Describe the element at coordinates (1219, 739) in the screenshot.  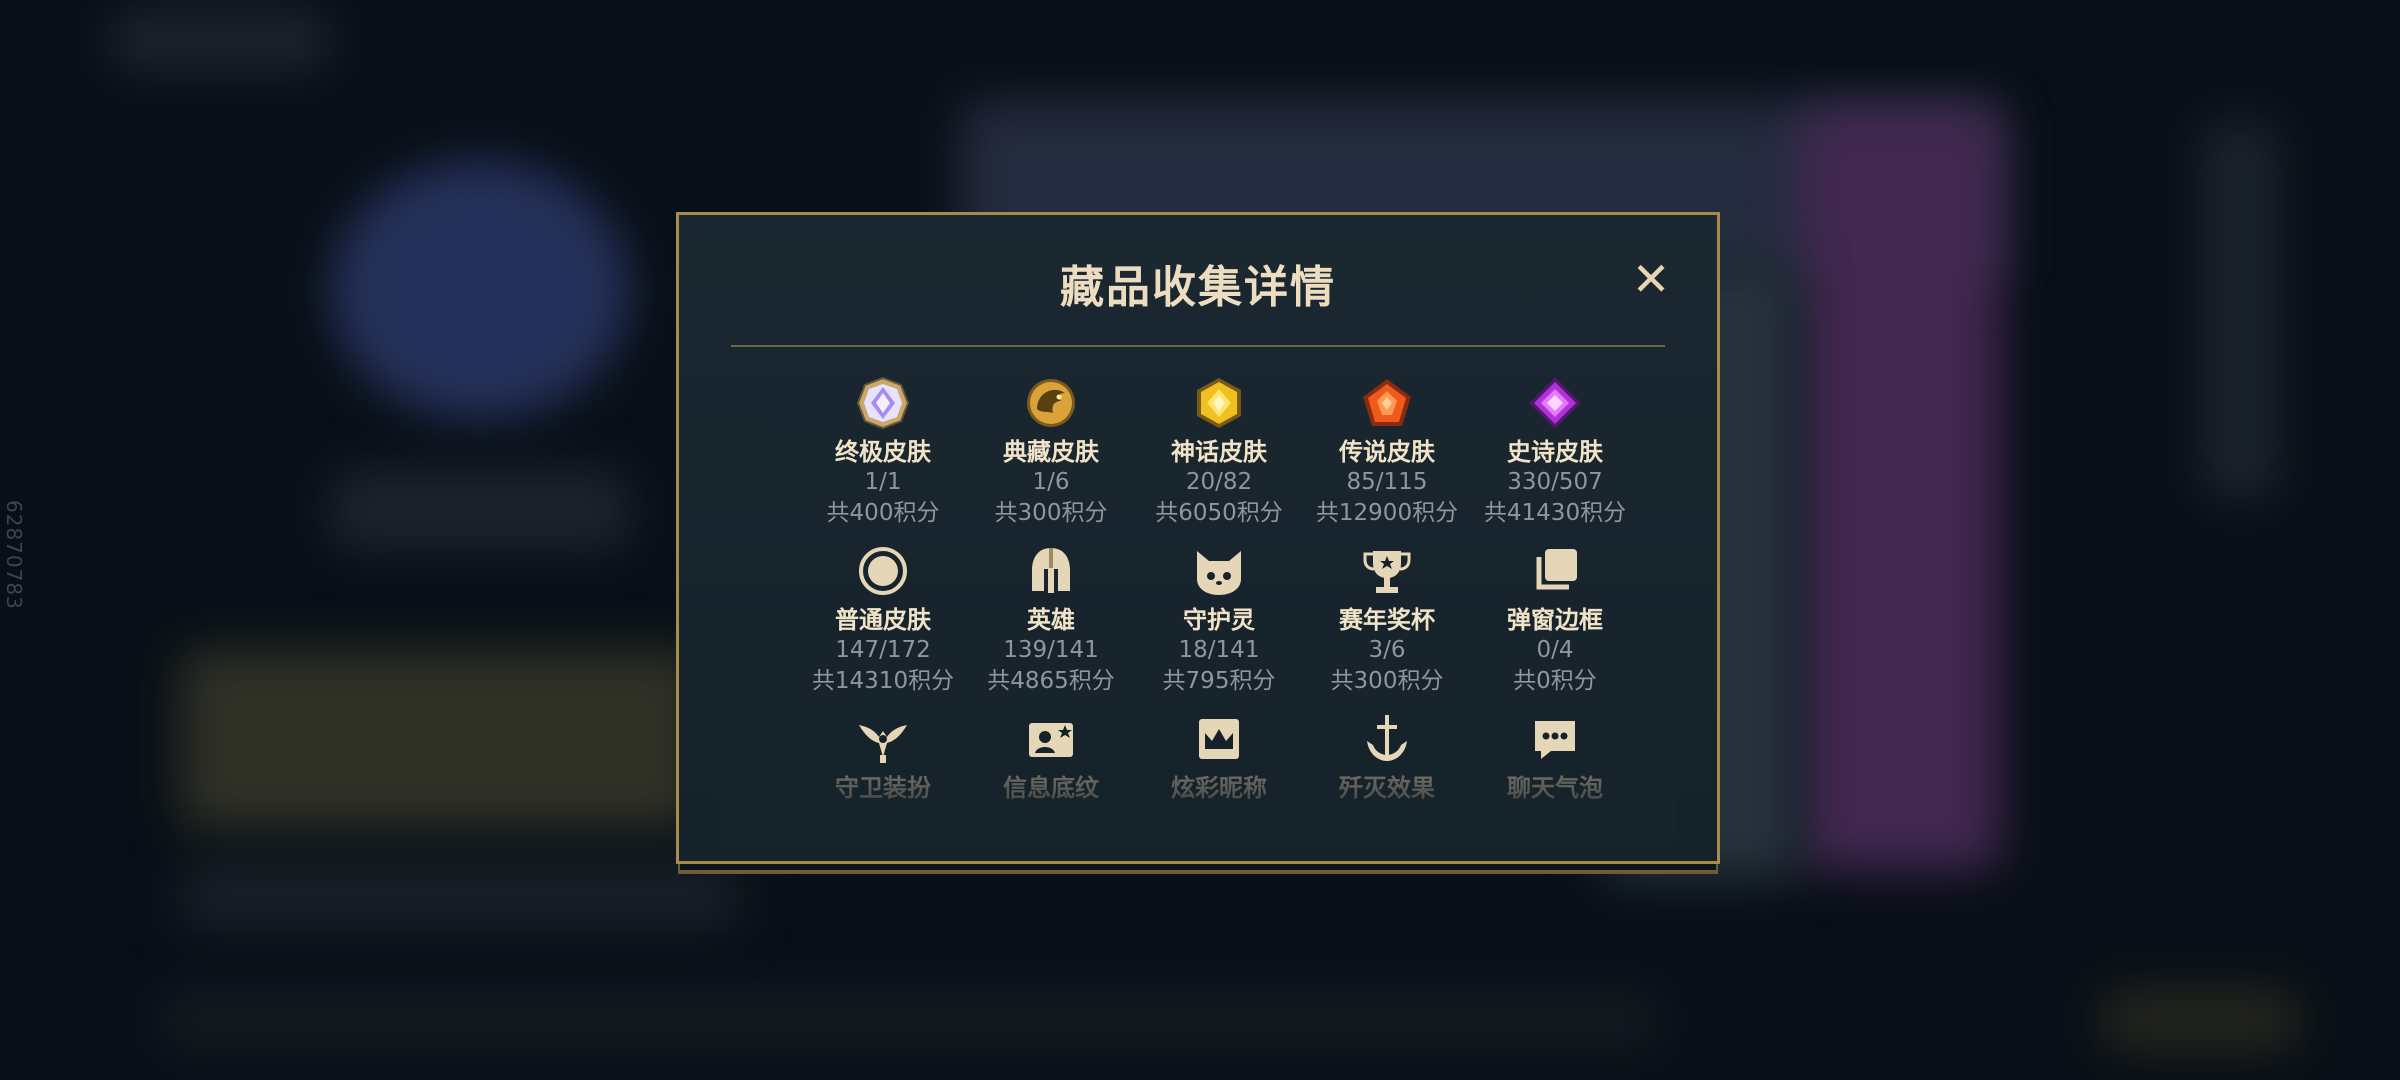
I see `crown-nameplate-icon` at that location.